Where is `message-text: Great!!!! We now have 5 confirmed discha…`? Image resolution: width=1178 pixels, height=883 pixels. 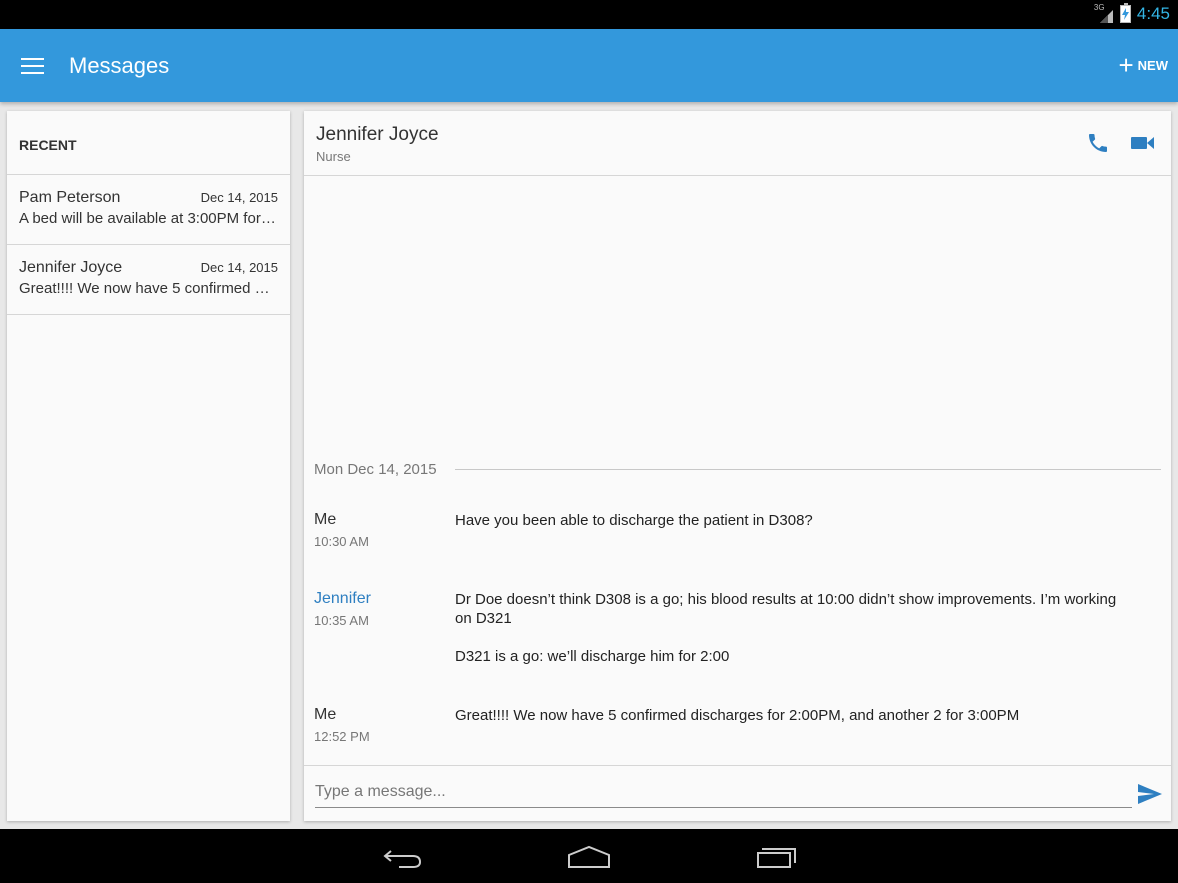 message-text: Great!!!! We now have 5 confirmed discha… is located at coordinates (737, 715).